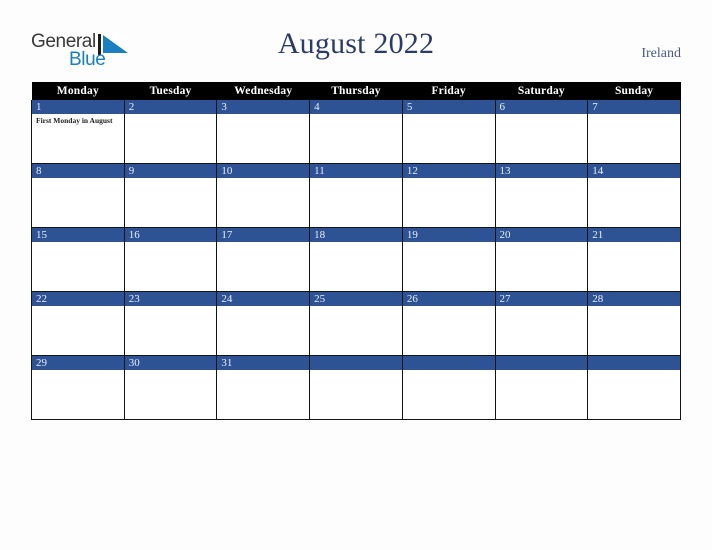 This screenshot has height=550, width=712. I want to click on day-cell: 9, so click(170, 195).